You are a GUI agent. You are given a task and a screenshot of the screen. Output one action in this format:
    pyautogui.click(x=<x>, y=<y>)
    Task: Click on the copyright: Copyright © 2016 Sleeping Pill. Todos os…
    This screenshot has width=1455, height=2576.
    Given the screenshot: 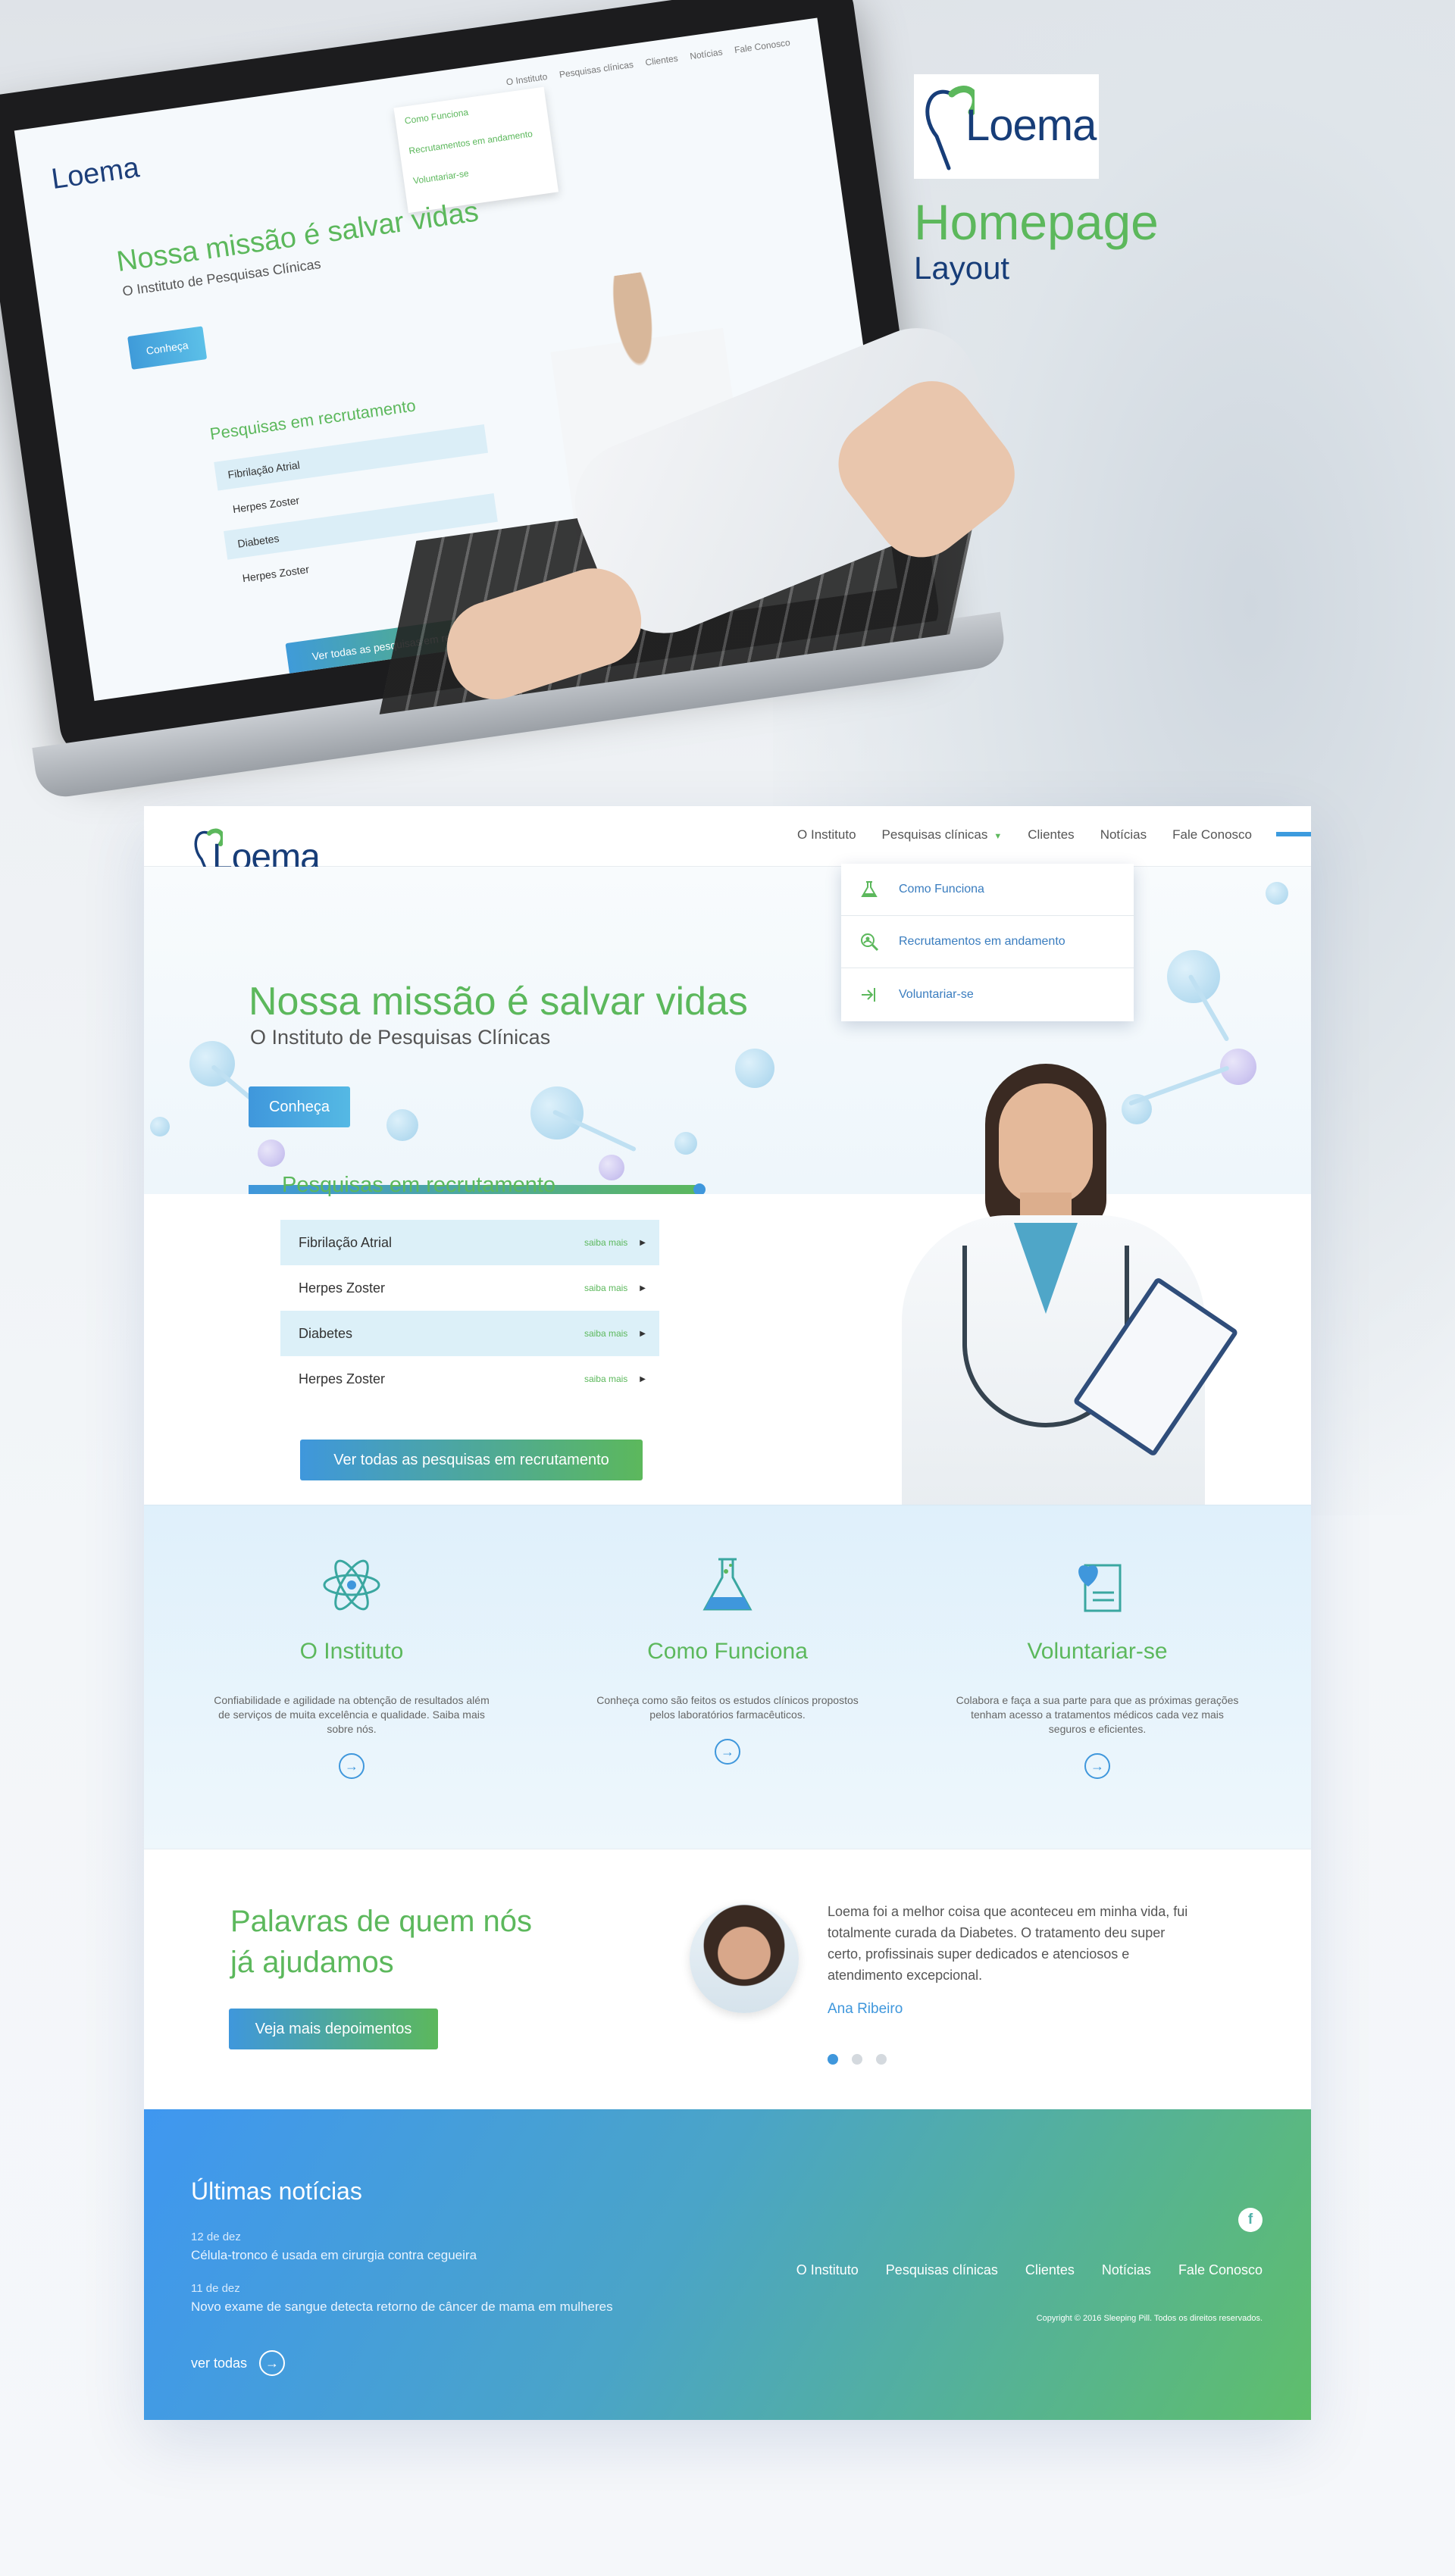 What is the action you would take?
    pyautogui.click(x=1149, y=2318)
    